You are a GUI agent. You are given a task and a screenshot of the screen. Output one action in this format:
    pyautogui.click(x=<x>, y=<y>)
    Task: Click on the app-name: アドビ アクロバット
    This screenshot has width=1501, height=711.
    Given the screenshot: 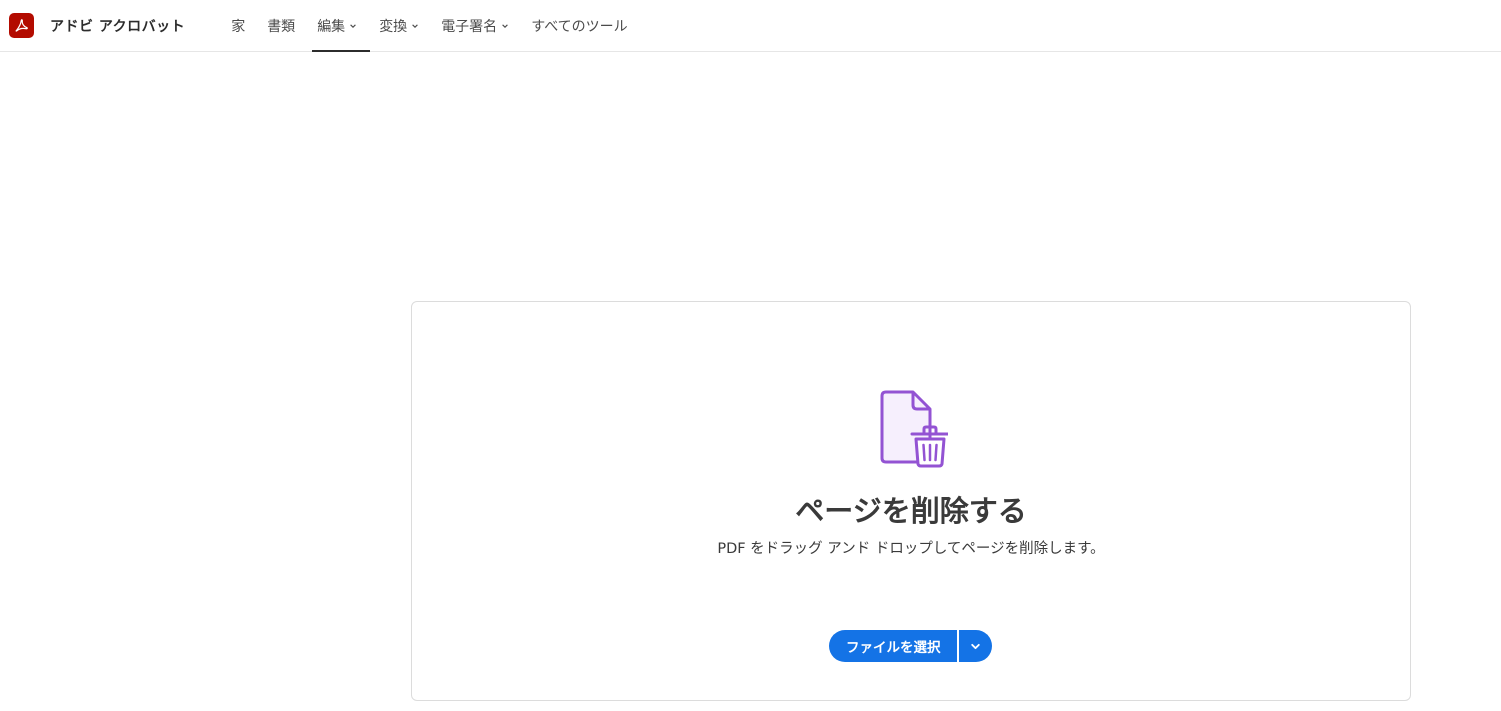 What is the action you would take?
    pyautogui.click(x=118, y=26)
    